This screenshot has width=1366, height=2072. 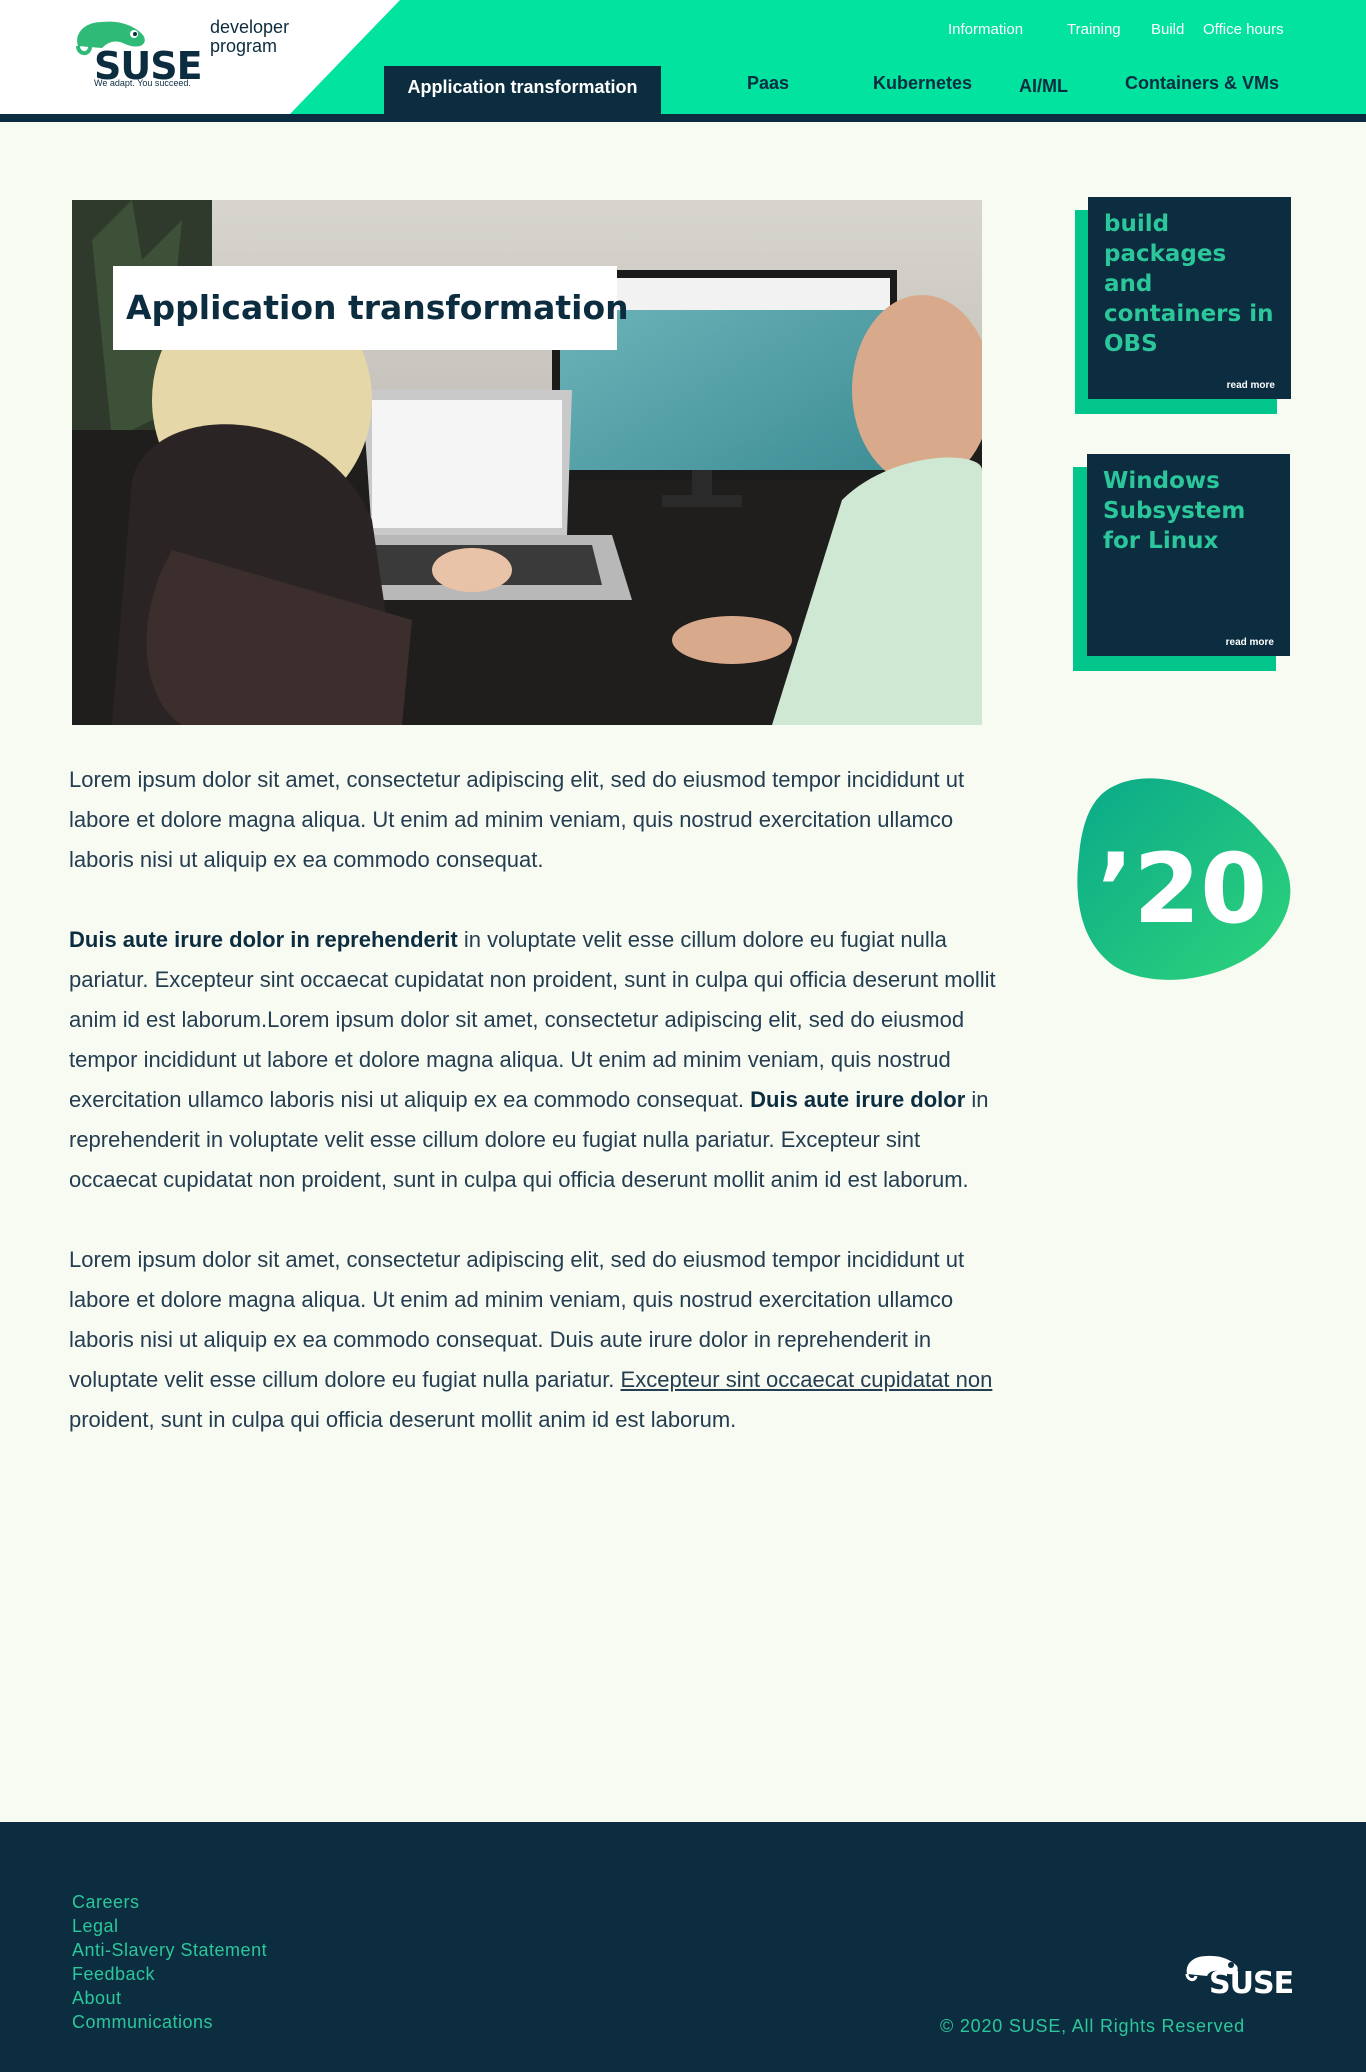 What do you see at coordinates (1094, 29) in the screenshot?
I see `top-link-training: Training` at bounding box center [1094, 29].